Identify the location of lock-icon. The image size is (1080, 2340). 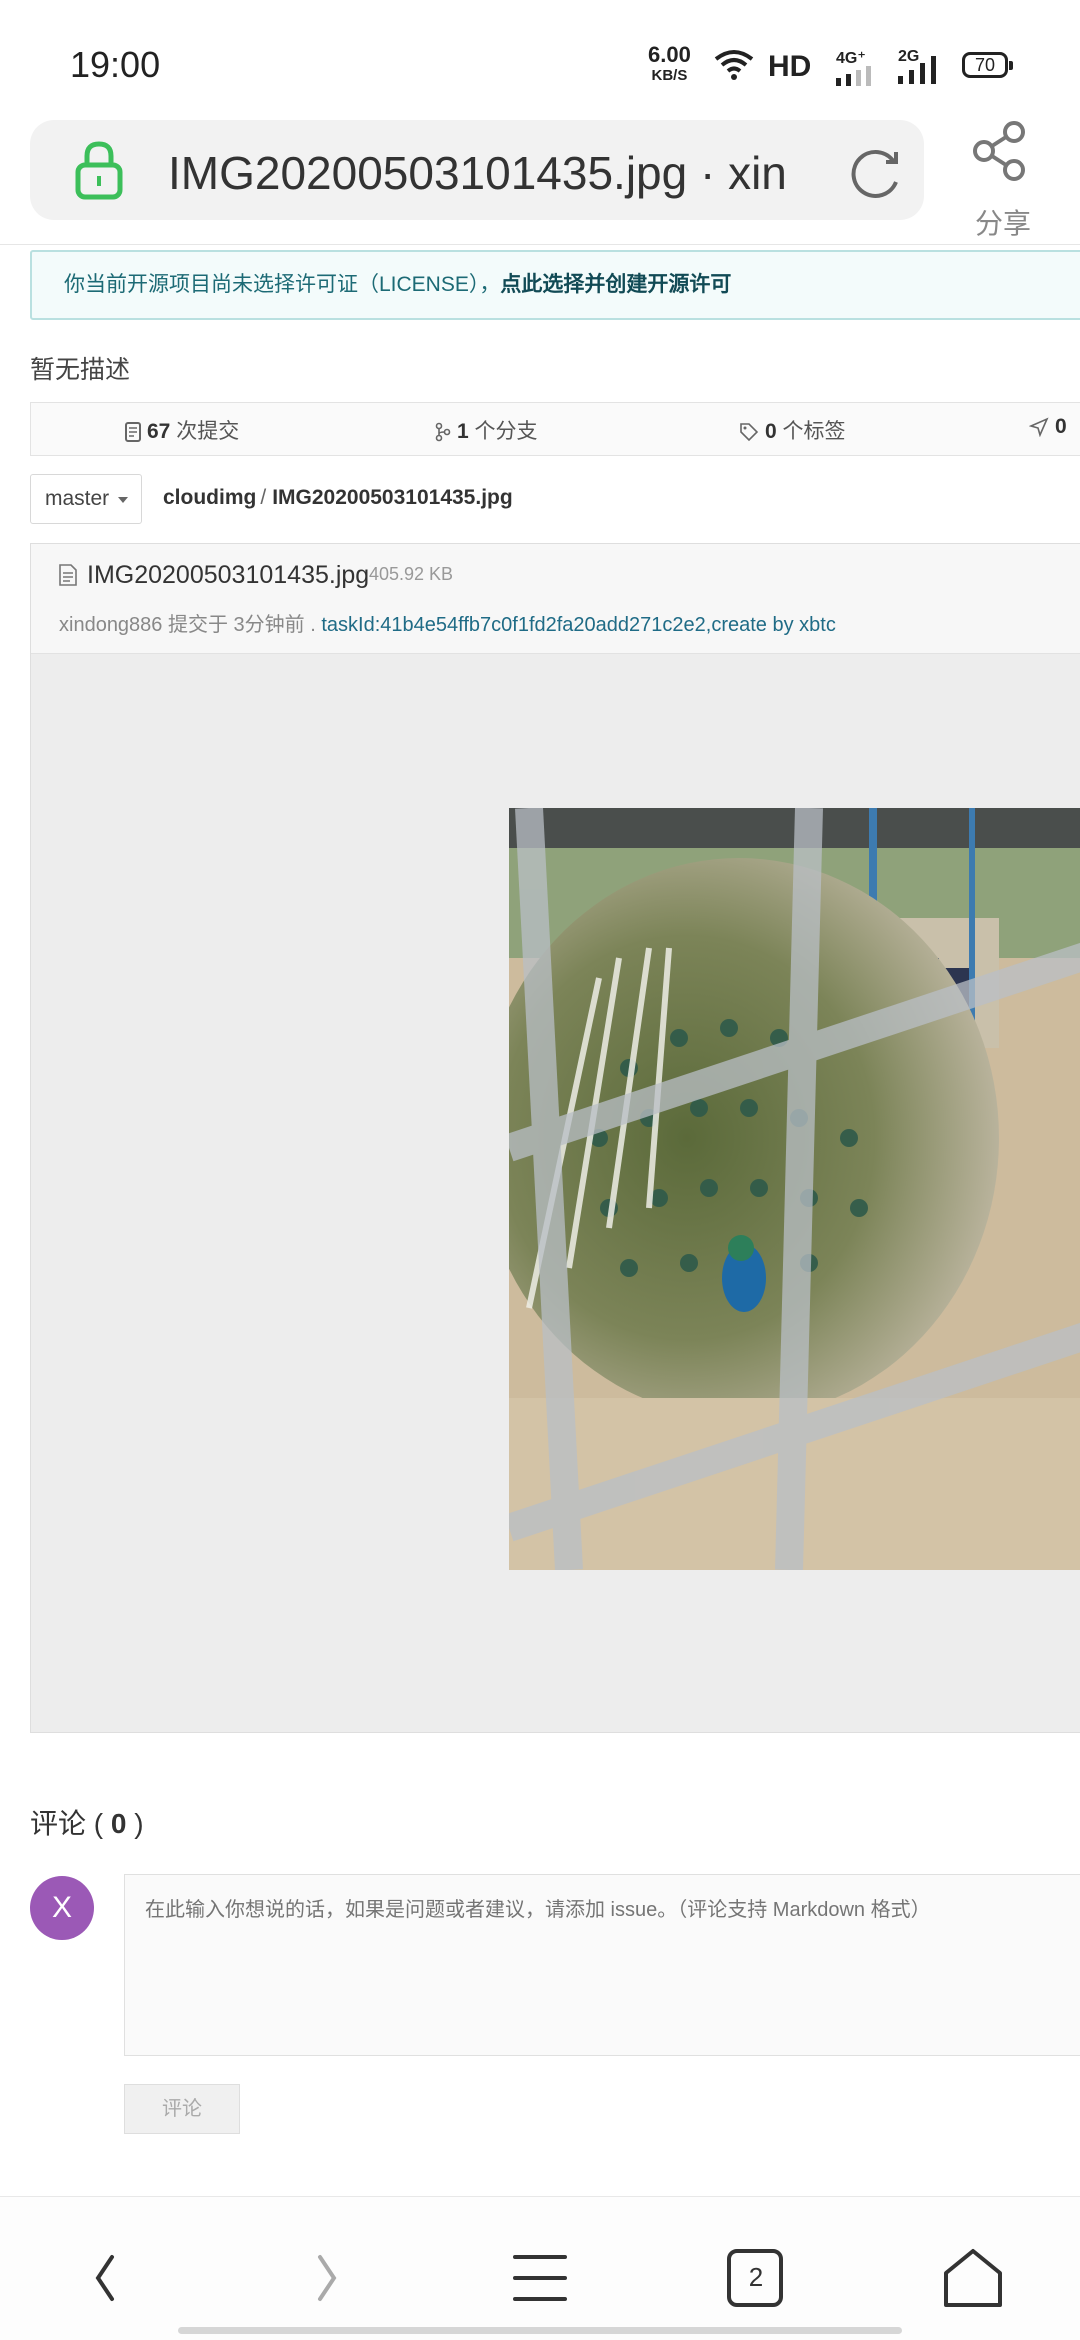
(99, 170).